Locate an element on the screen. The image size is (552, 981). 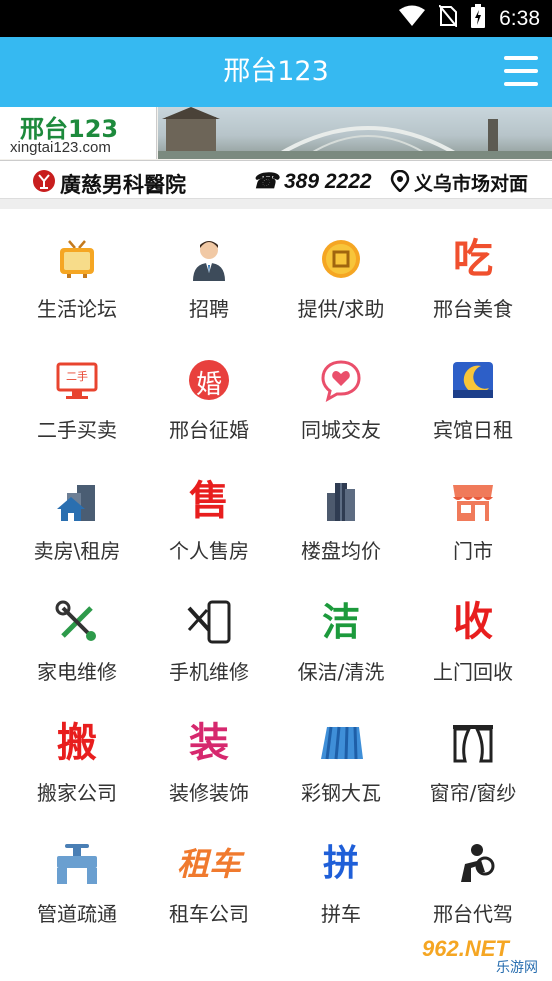
marriage-icon: 婚 is located at coordinates (209, 380).